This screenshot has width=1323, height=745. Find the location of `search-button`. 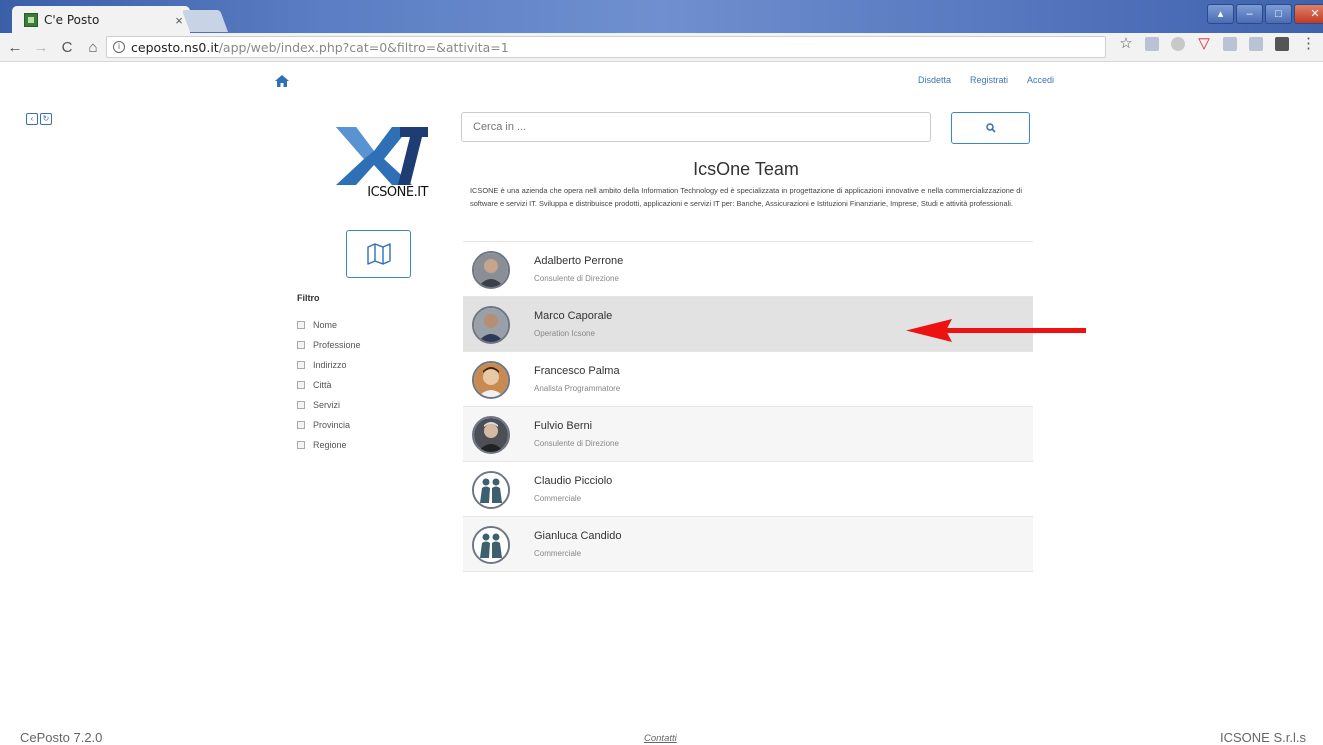

search-button is located at coordinates (990, 128).